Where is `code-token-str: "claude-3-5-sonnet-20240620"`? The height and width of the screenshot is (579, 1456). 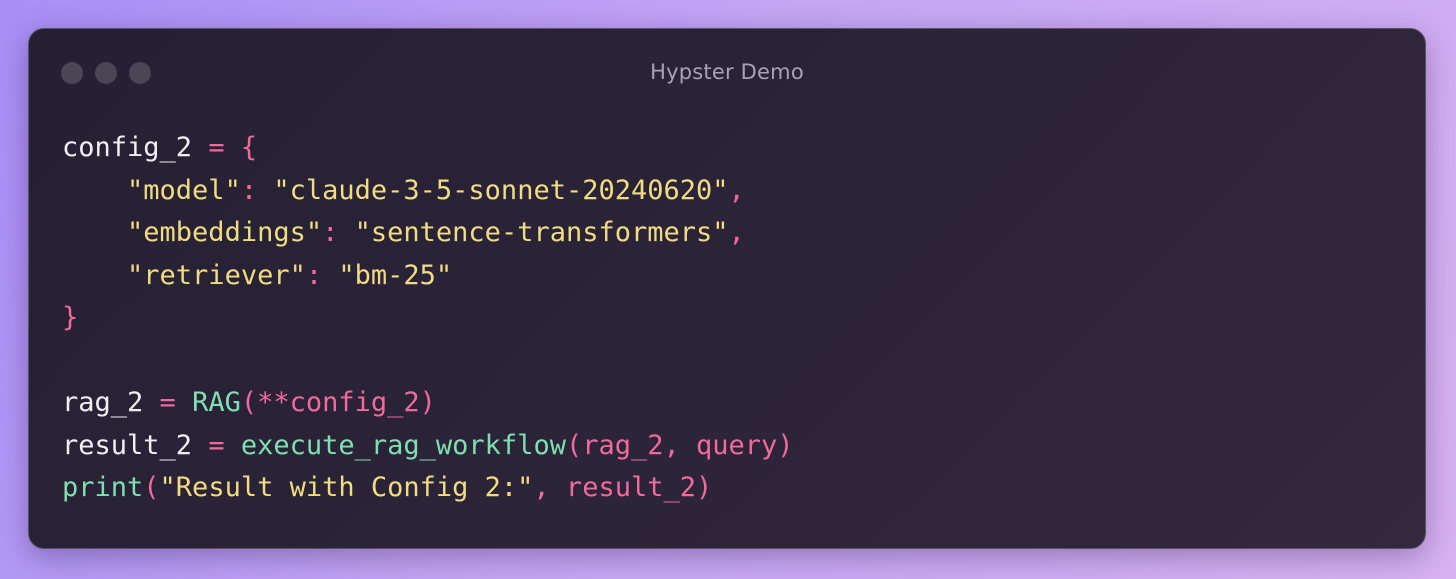
code-token-str: "claude-3-5-sonnet-20240620" is located at coordinates (501, 190).